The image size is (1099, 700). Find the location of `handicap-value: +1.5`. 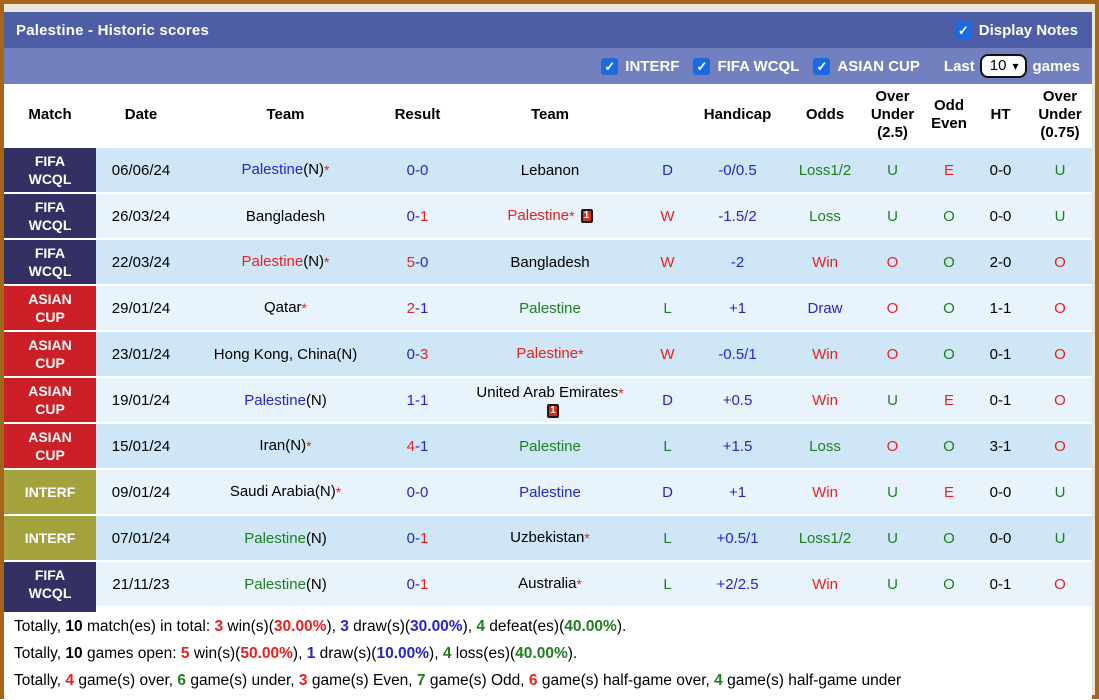

handicap-value: +1.5 is located at coordinates (737, 446).